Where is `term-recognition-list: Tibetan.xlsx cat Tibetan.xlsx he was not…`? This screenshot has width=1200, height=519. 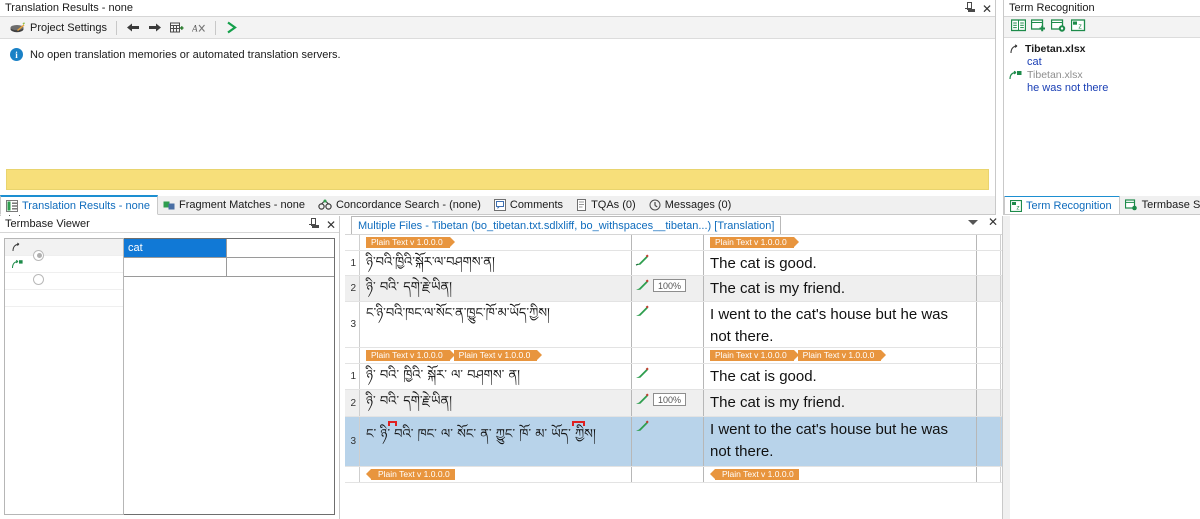 term-recognition-list: Tibetan.xlsx cat Tibetan.xlsx he was not… is located at coordinates (1102, 117).